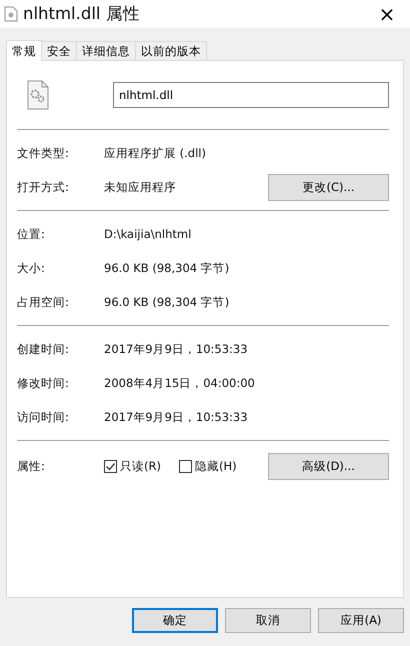 Image resolution: width=410 pixels, height=646 pixels. I want to click on field-label: 大小:, so click(31, 268).